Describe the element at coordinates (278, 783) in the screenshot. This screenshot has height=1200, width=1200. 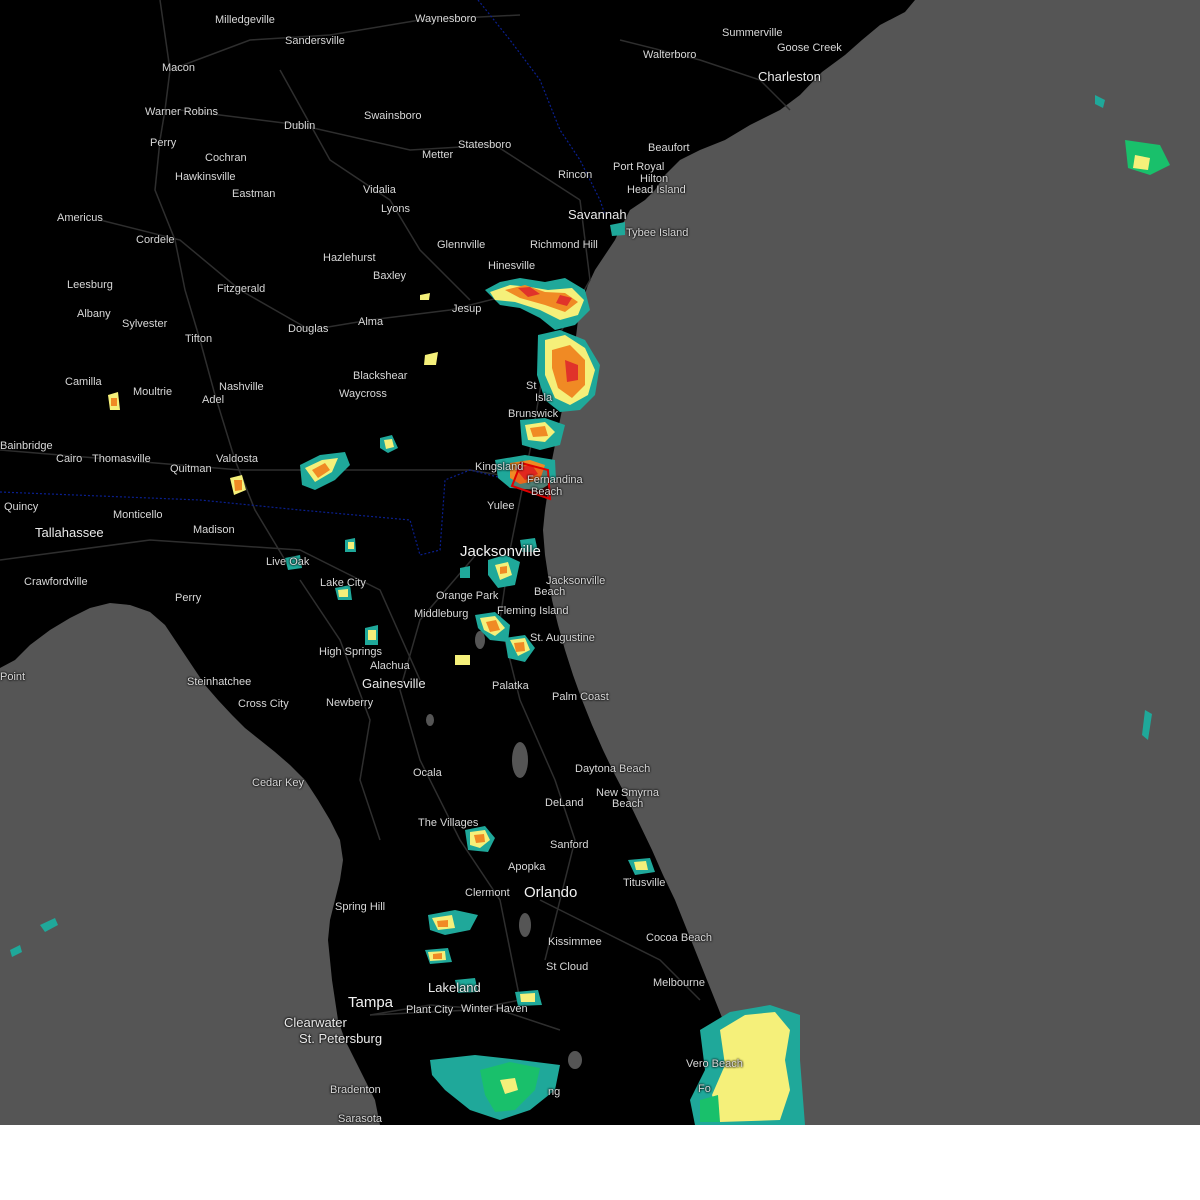
I see `city-label: Cedar Key` at that location.